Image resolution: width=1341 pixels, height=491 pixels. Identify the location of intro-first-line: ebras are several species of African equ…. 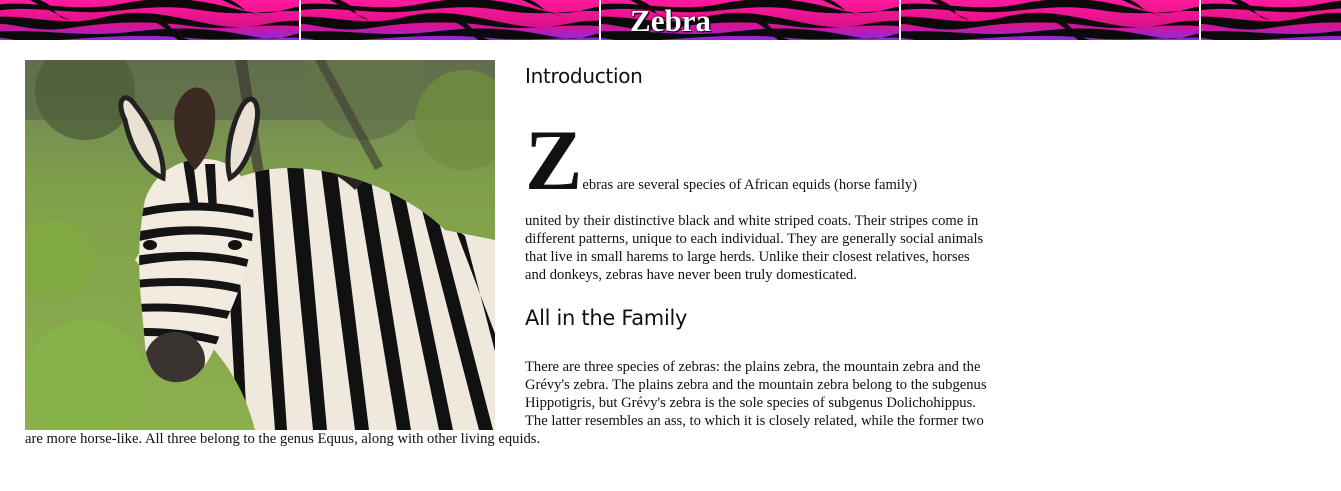
(750, 185).